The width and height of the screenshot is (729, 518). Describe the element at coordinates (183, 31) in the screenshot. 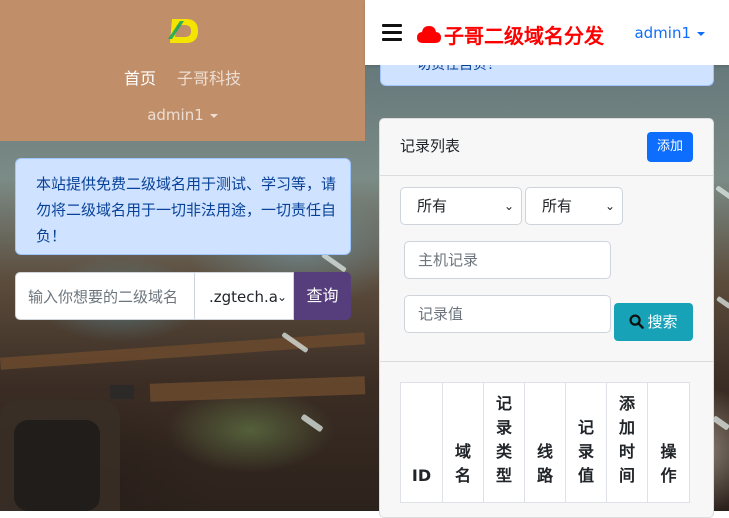

I see `logo-icon` at that location.